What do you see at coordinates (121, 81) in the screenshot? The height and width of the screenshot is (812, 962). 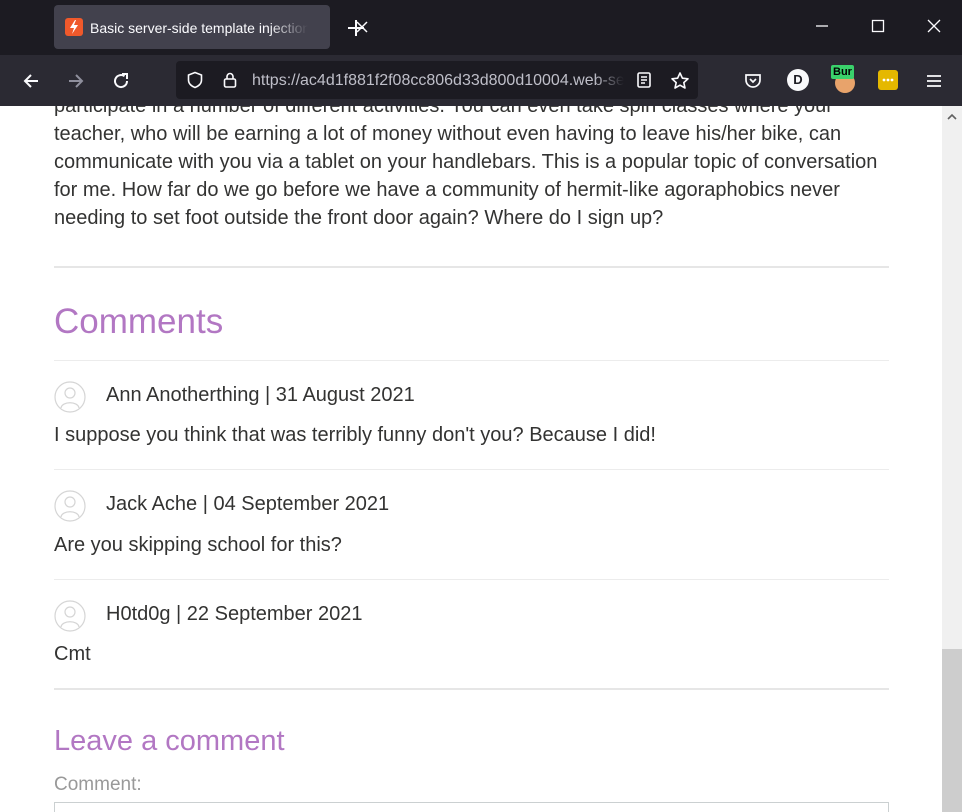 I see `reload-icon` at bounding box center [121, 81].